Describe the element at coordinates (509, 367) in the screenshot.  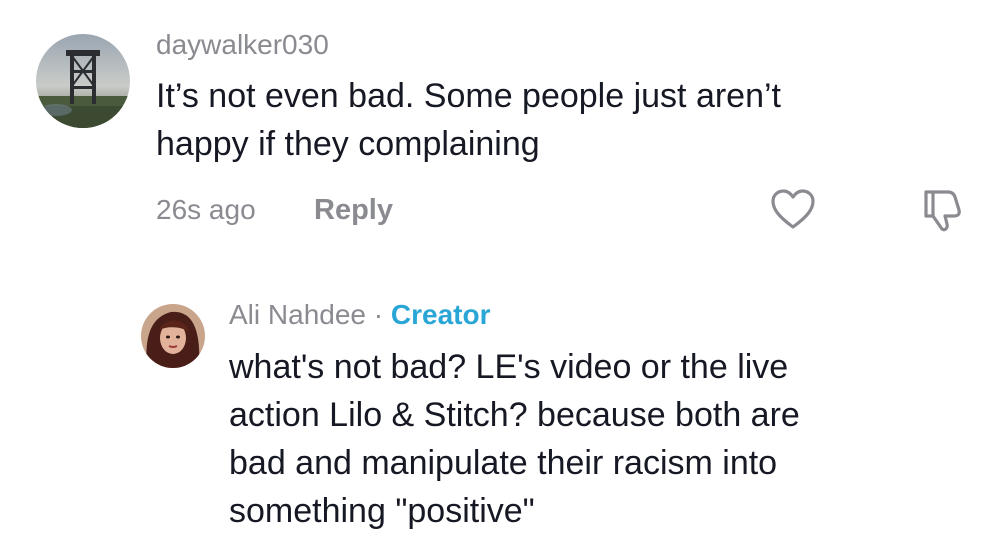
I see `reply-text-line-1: what's not bad? LE's video or the live` at that location.